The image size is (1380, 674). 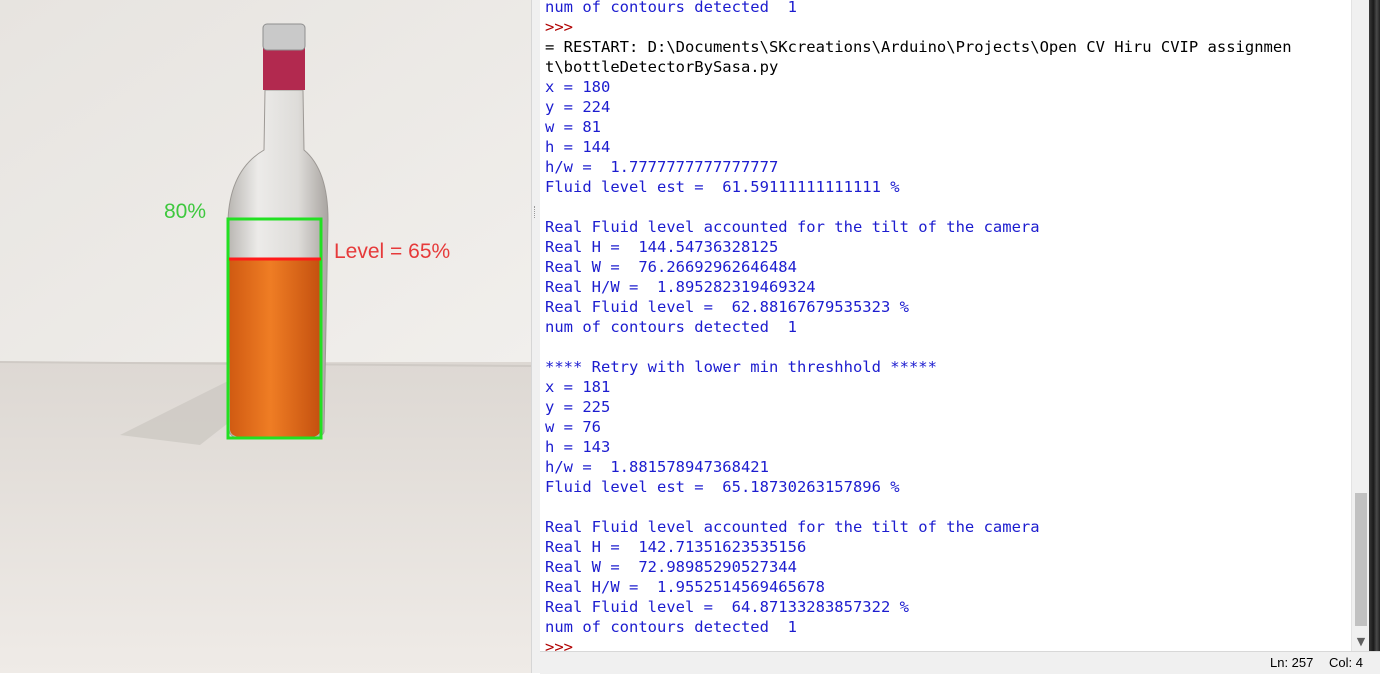 What do you see at coordinates (662, 247) in the screenshot?
I see `shell-output-line: Real H = 144.54736328125` at bounding box center [662, 247].